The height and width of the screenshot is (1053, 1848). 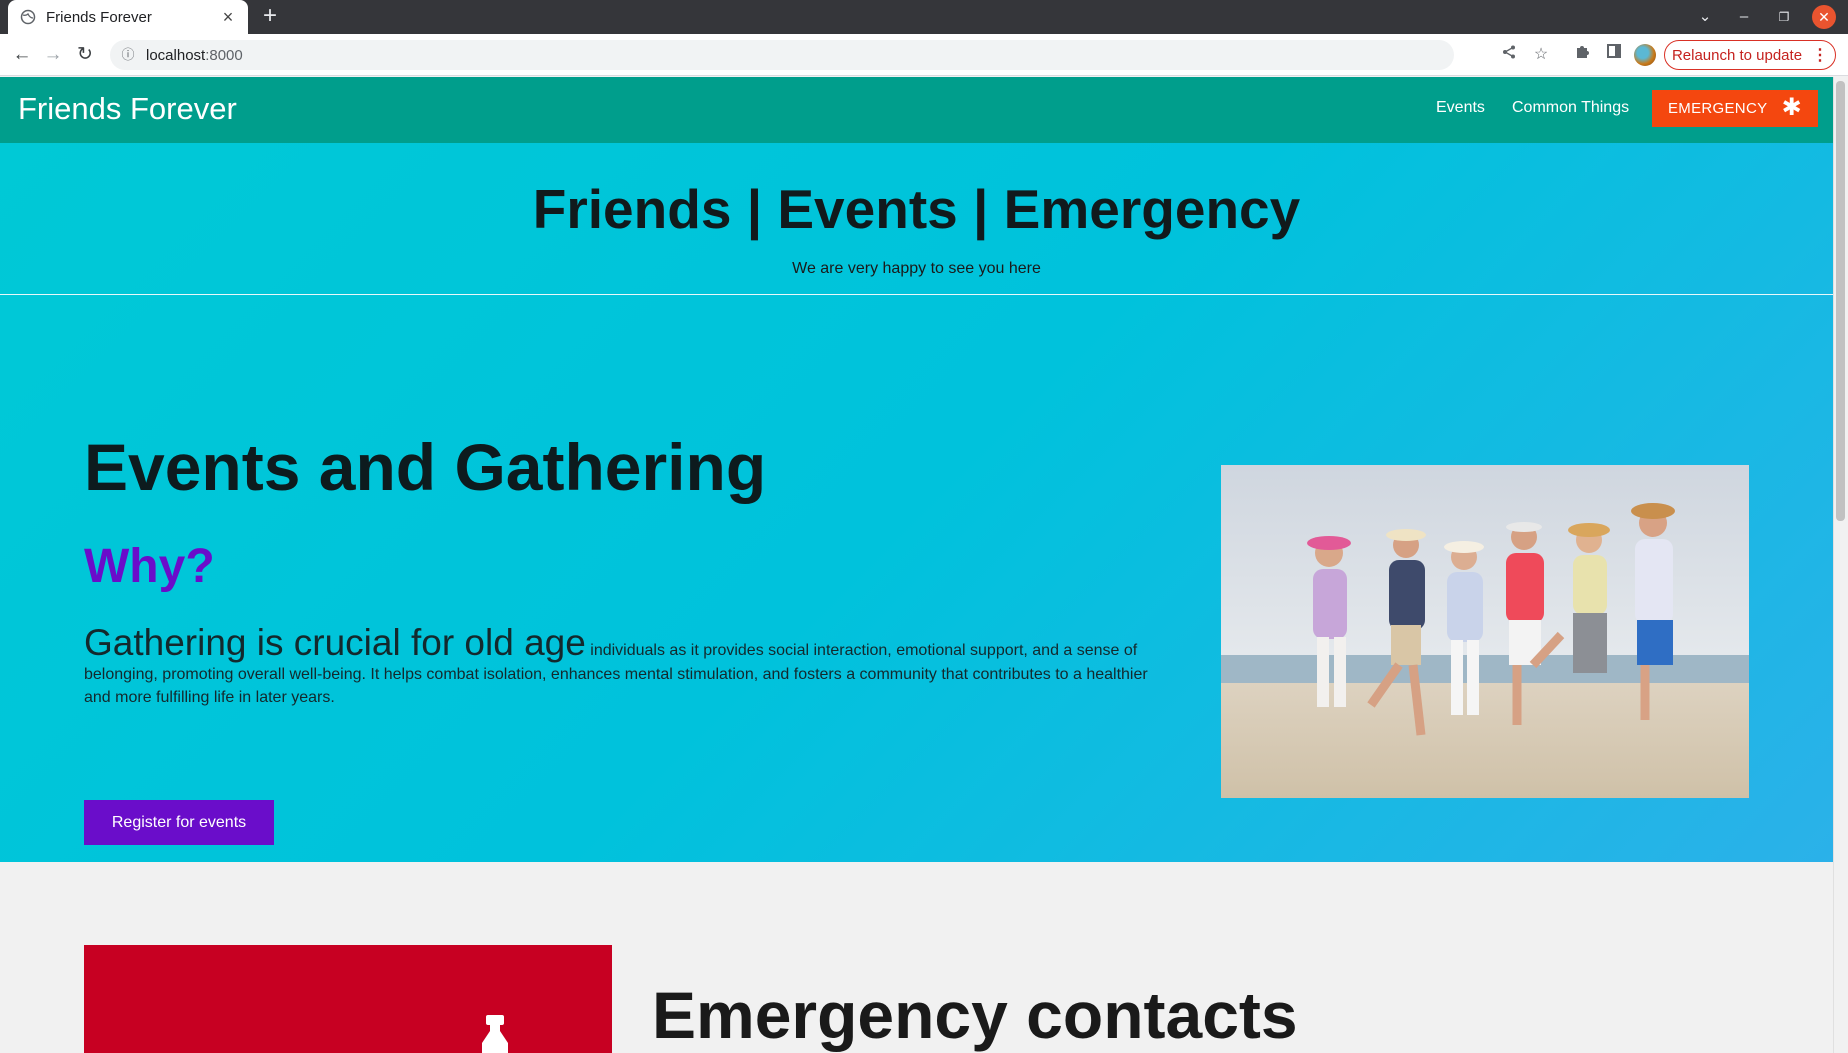 I want to click on hero-divider, so click(x=916, y=294).